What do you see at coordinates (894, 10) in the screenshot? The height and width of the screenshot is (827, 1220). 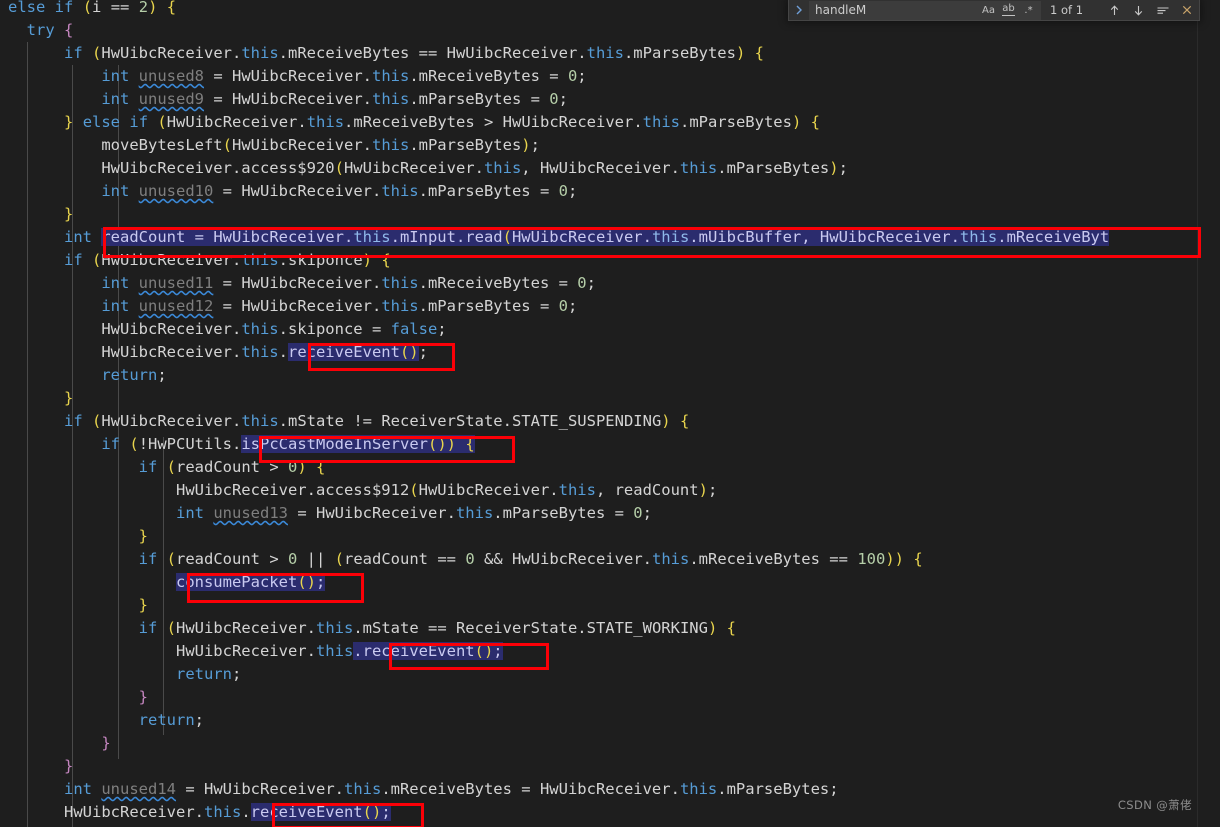 I see `search-input: handleM` at bounding box center [894, 10].